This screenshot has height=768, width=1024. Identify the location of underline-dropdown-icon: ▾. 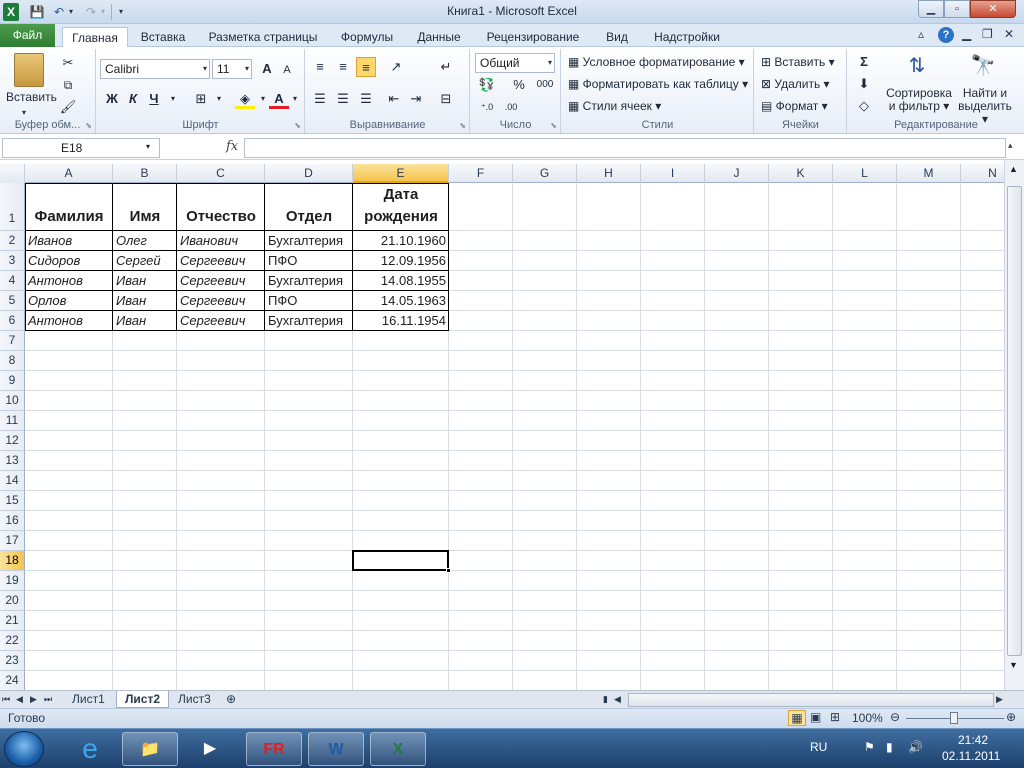
(173, 99).